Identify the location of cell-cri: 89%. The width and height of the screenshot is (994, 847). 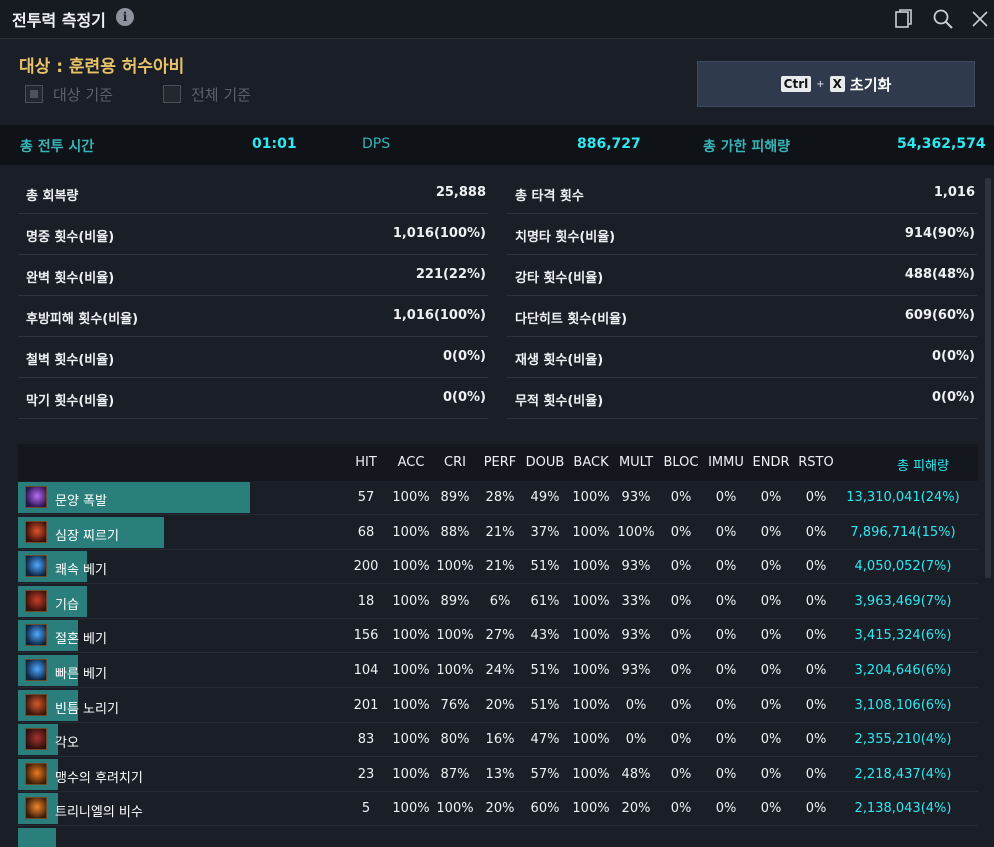
(455, 497).